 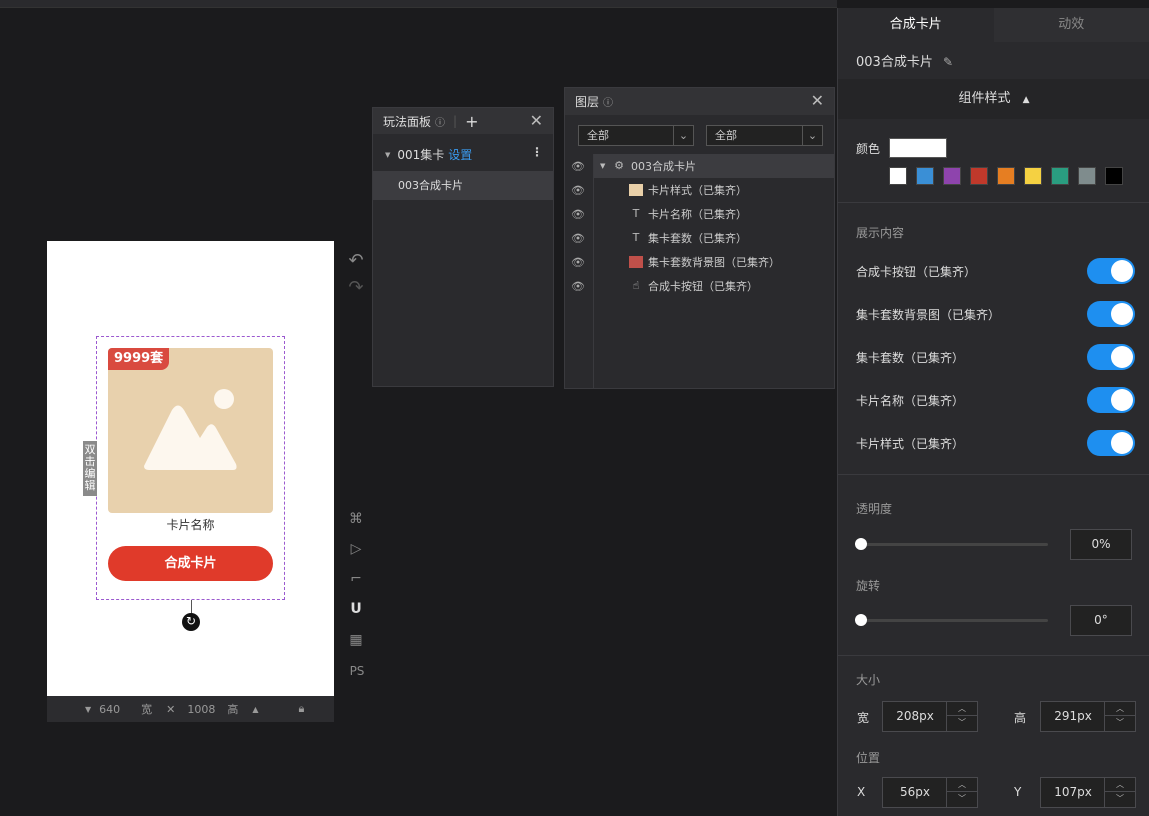 I want to click on toggle-label: 合成卡按钮（已集齐）, so click(x=916, y=272).